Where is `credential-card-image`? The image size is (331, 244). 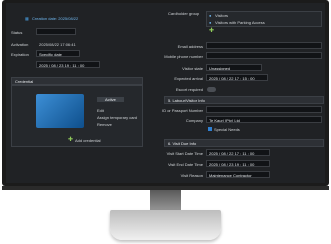
credential-card-image is located at coordinates (60, 111).